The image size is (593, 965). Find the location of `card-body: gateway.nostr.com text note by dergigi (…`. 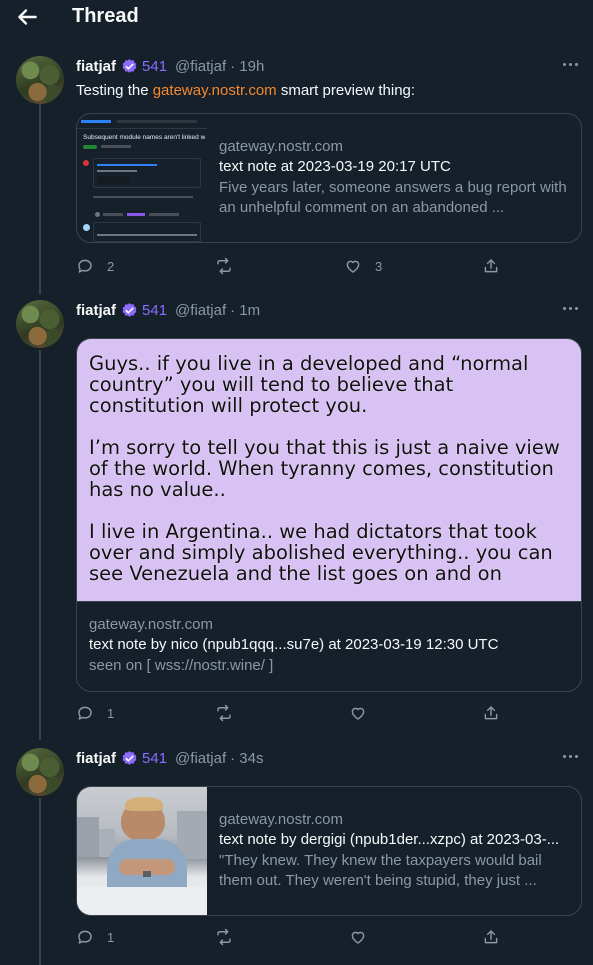

card-body: gateway.nostr.com text note by dergigi (… is located at coordinates (396, 851).